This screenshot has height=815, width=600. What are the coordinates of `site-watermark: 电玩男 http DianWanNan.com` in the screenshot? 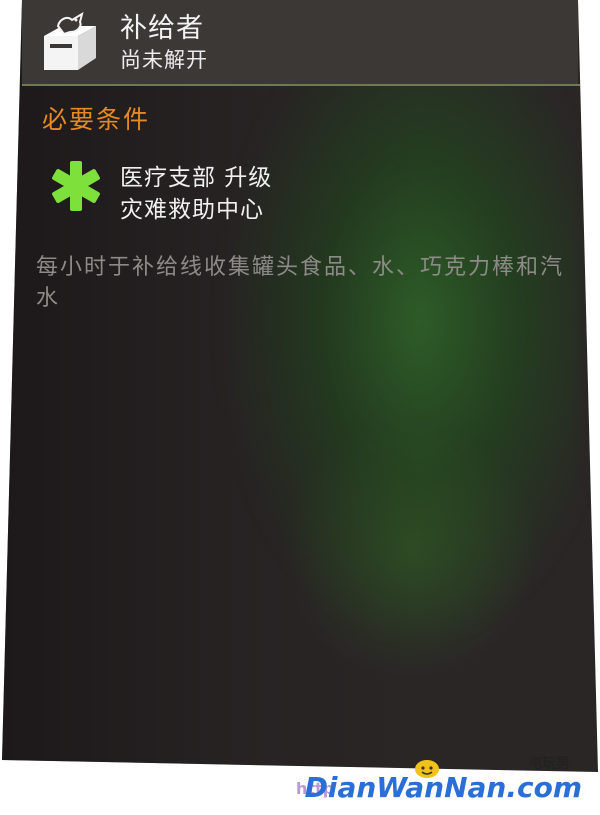 It's located at (440, 779).